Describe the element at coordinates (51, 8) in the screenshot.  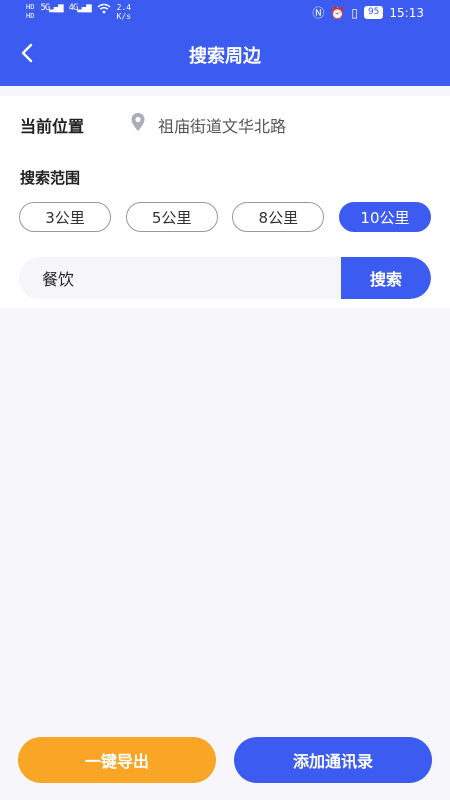
I see `signal-icon: 5G▂▄▆` at that location.